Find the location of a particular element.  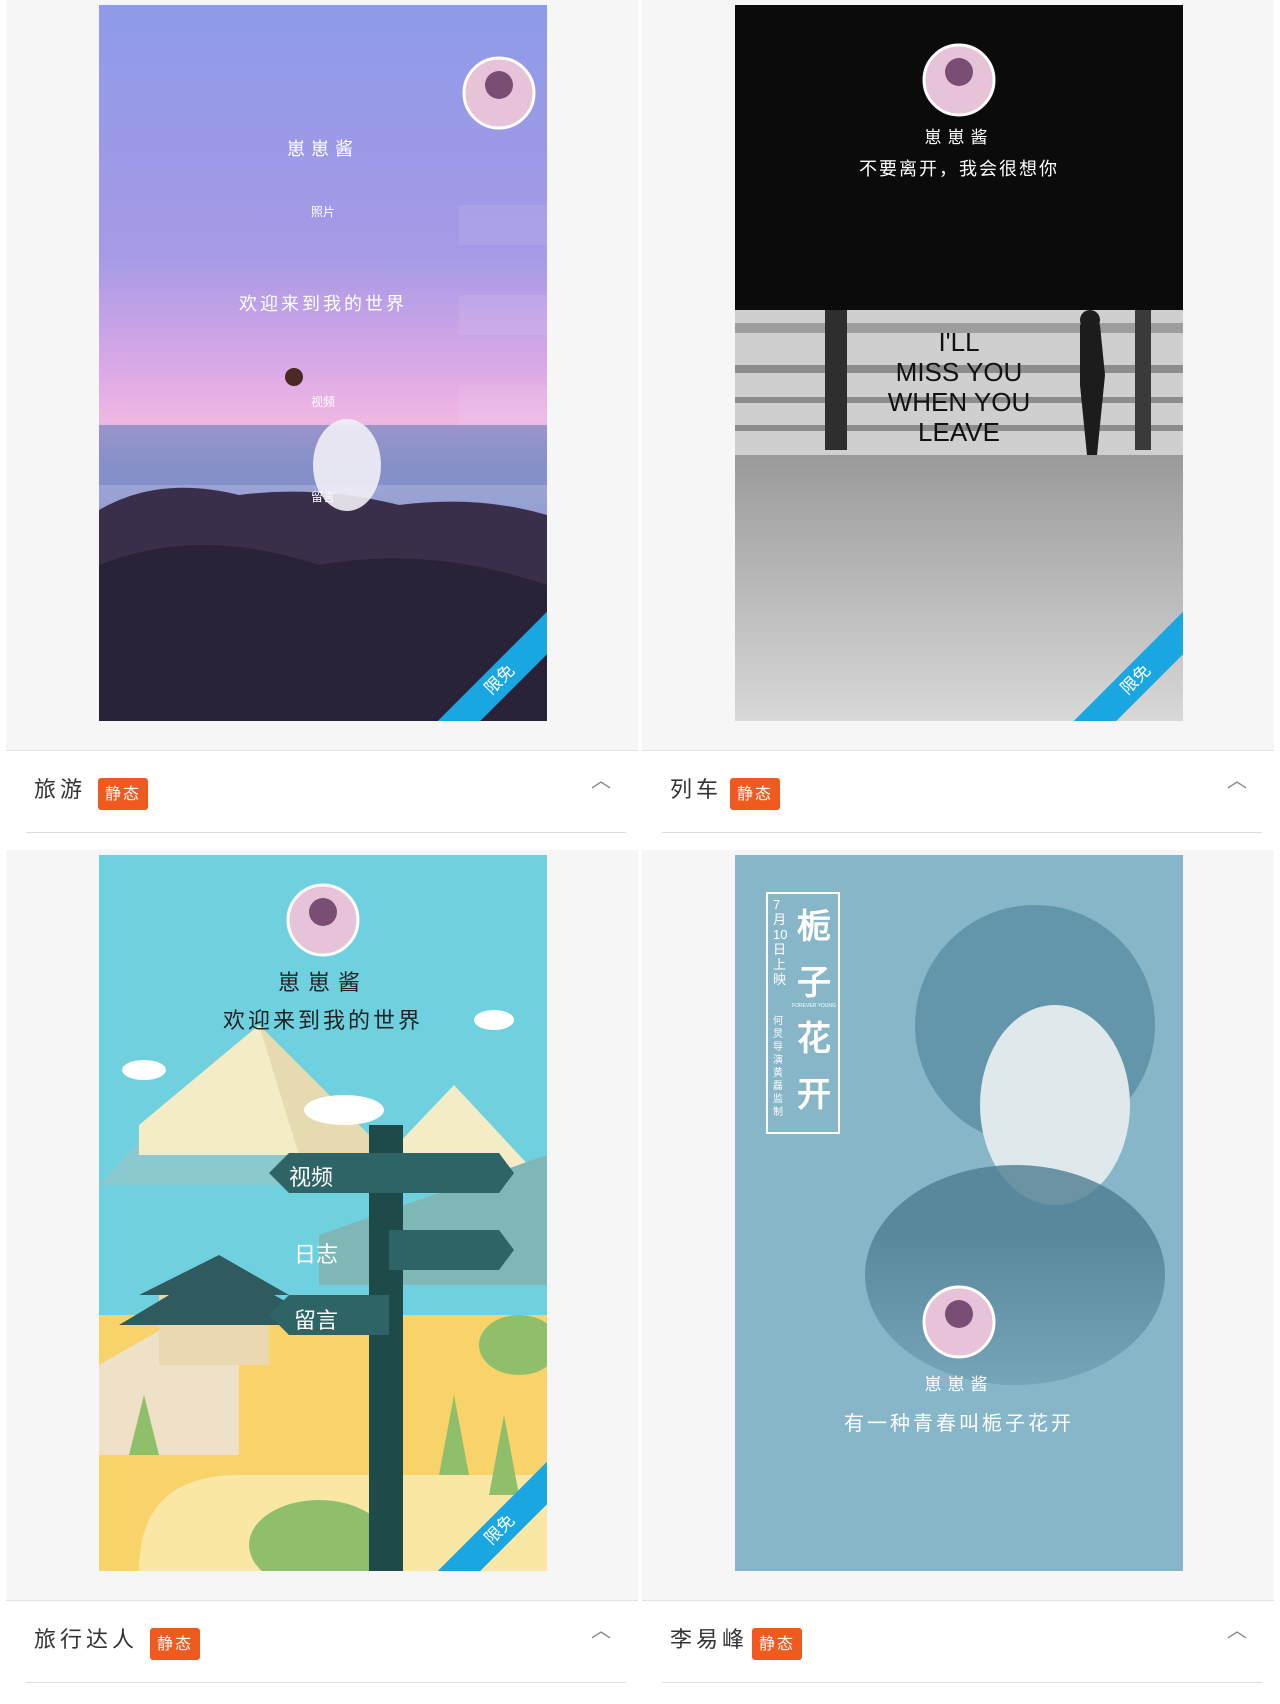

subtitle: 有一种青春叫栀子花开 is located at coordinates (959, 1423).